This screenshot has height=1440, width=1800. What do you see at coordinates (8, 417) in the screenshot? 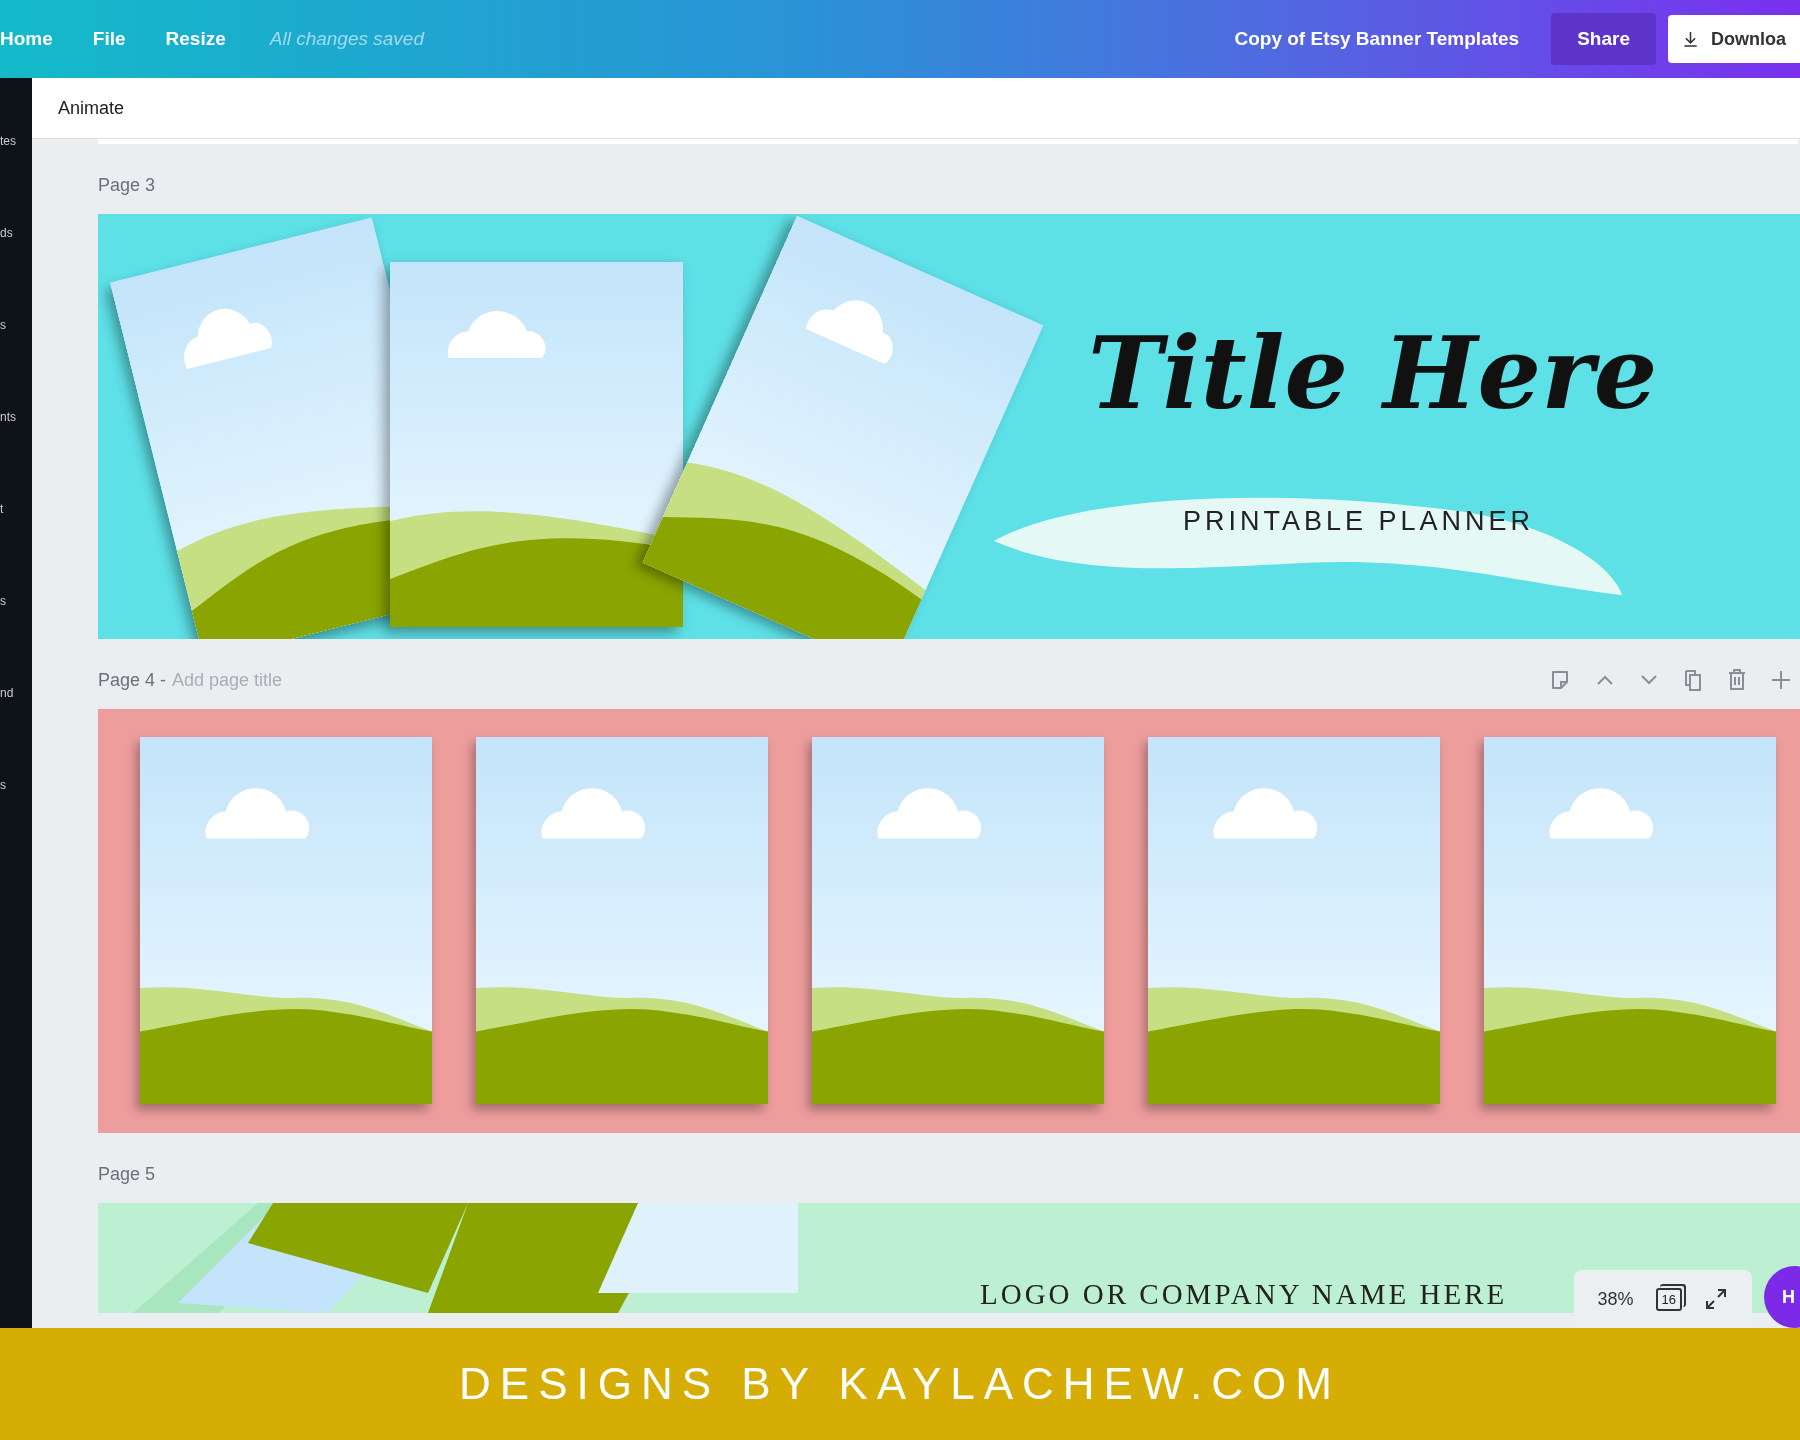
I see `sidebar-item: nts` at bounding box center [8, 417].